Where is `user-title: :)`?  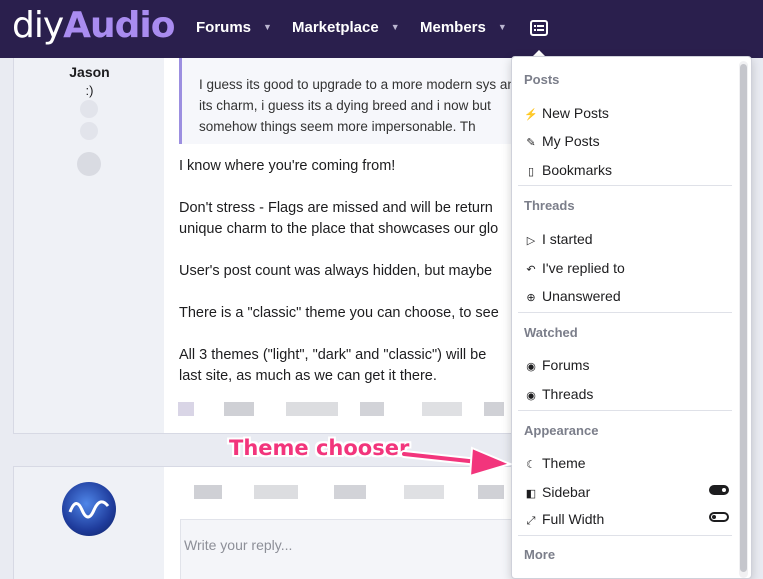
user-title: :) is located at coordinates (89, 90).